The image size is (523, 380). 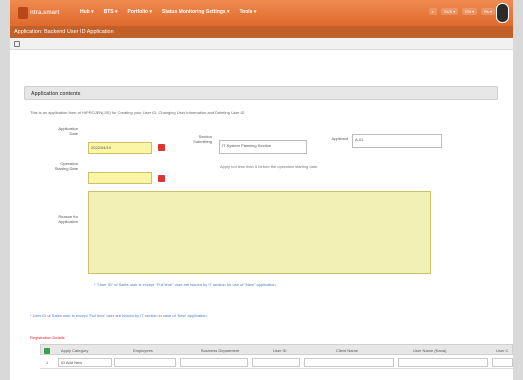 I want to click on row-number: 1, so click(x=47, y=362).